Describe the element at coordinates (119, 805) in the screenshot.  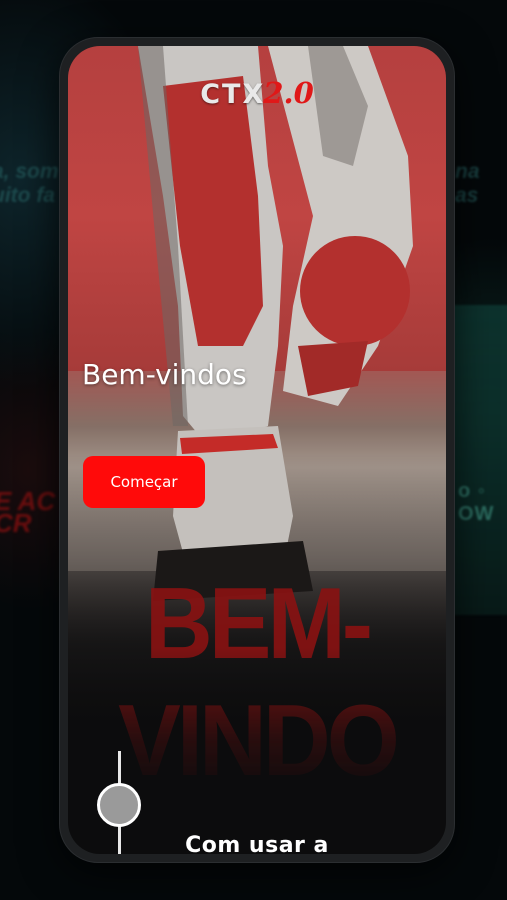
I see `slider-knob-icon` at that location.